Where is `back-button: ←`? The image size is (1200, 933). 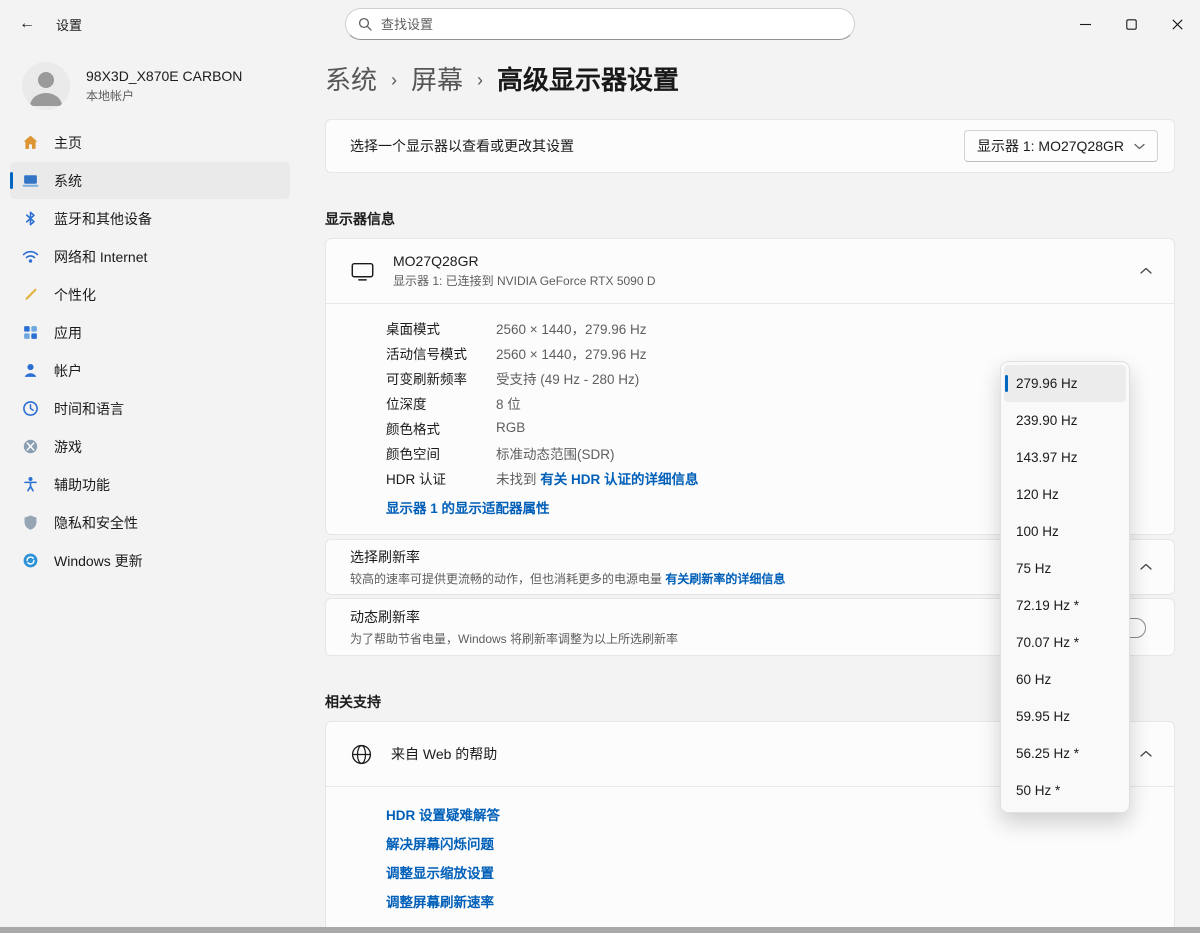
back-button: ← is located at coordinates (27, 24).